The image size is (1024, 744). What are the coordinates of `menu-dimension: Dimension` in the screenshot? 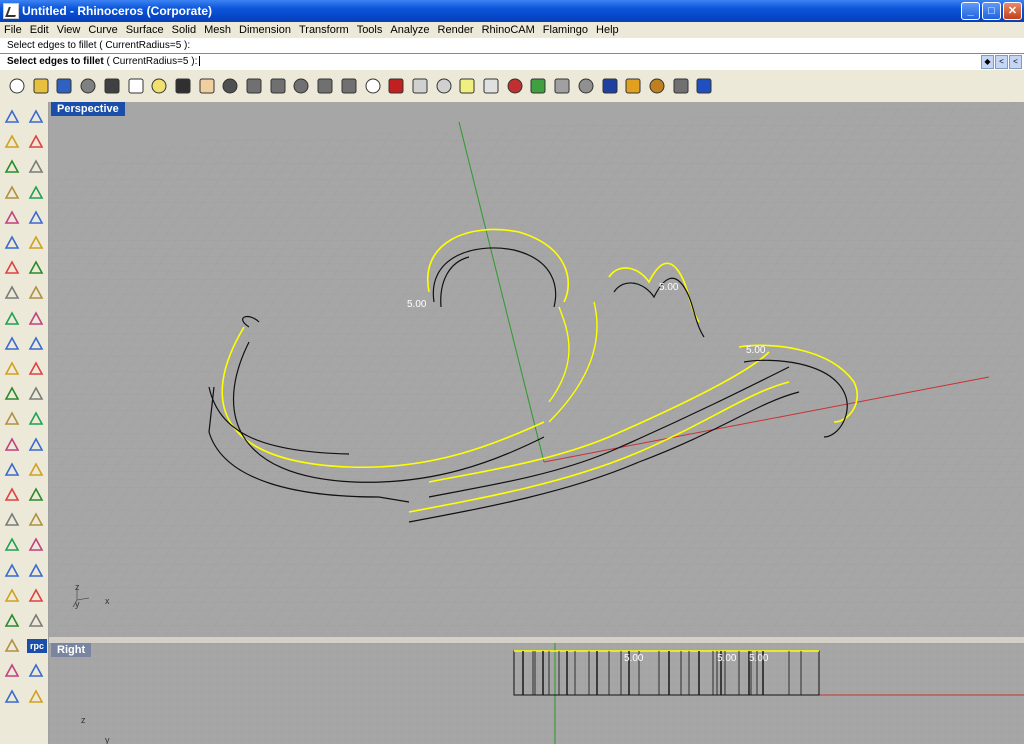 It's located at (265, 30).